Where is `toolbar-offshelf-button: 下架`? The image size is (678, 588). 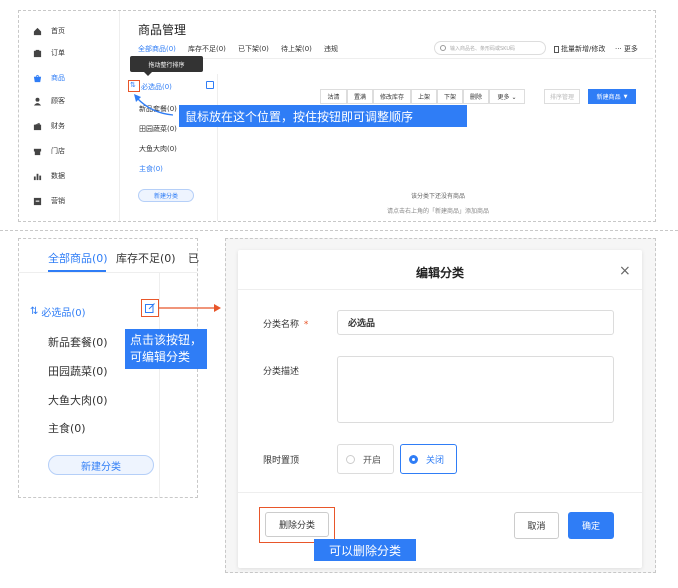 toolbar-offshelf-button: 下架 is located at coordinates (450, 96).